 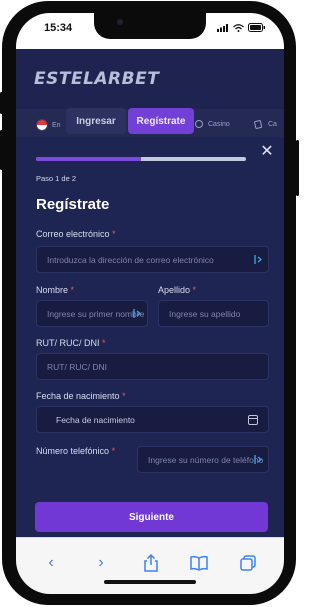 What do you see at coordinates (199, 124) in the screenshot?
I see `casino-icon` at bounding box center [199, 124].